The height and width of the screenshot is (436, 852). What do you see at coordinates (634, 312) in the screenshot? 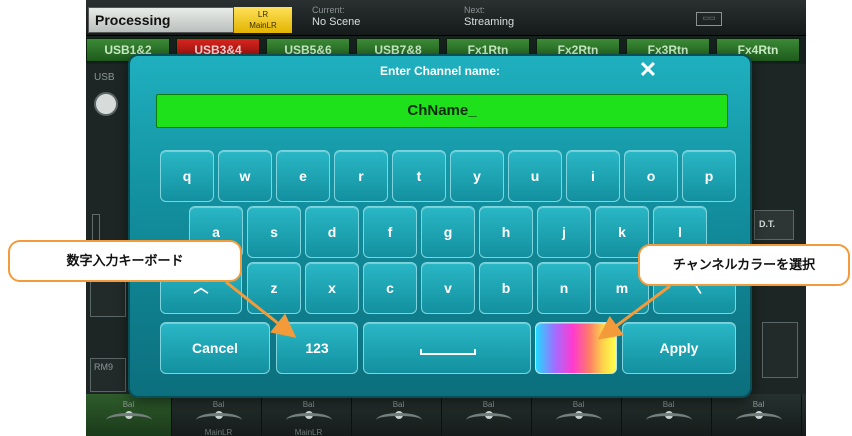
I see `color-arrow` at bounding box center [634, 312].